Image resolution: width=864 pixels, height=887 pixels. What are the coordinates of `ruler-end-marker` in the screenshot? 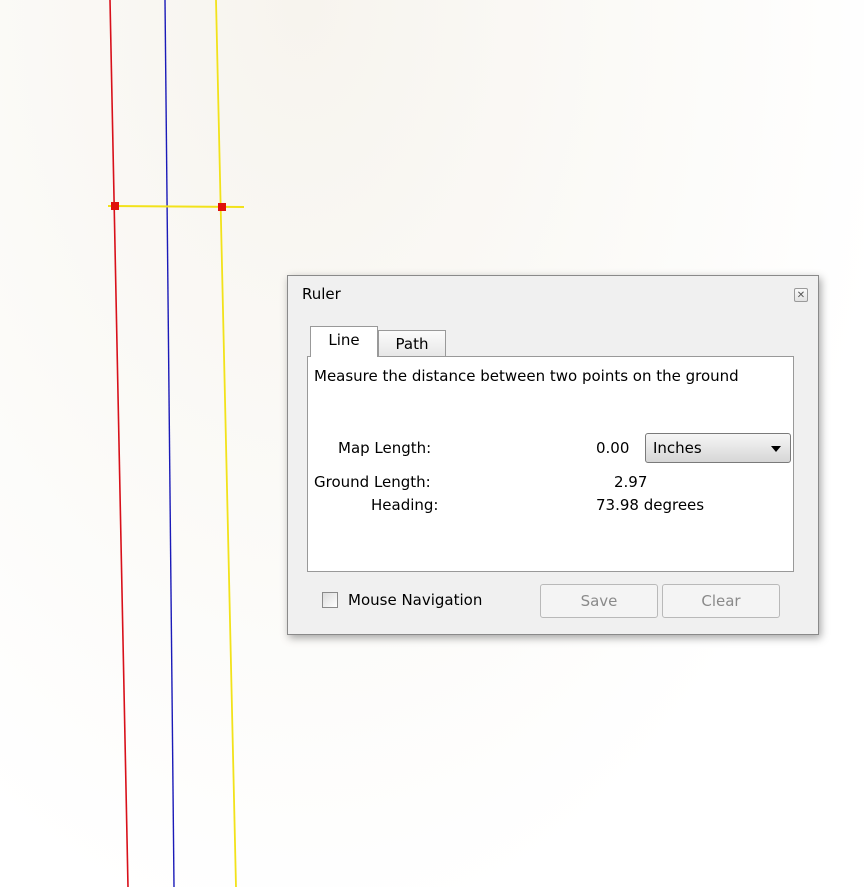 It's located at (222, 207).